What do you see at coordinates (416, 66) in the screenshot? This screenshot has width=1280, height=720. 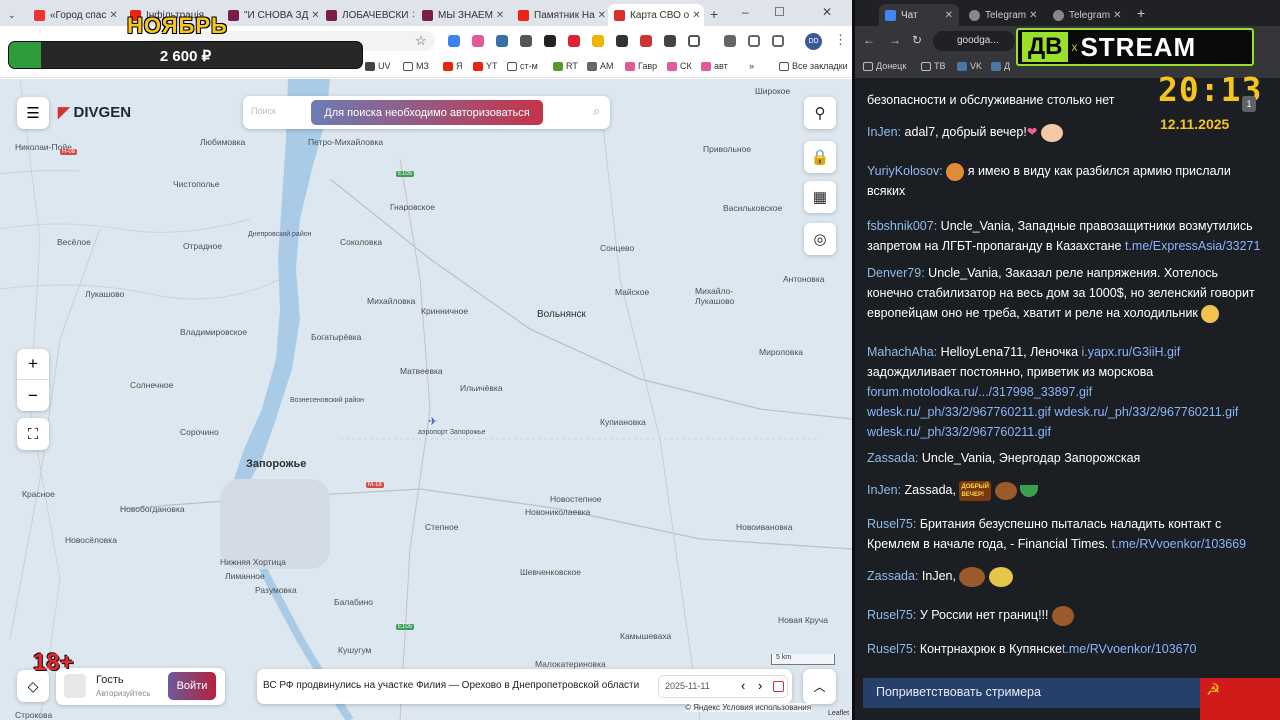 I see `bookmark-1: МЗ` at bounding box center [416, 66].